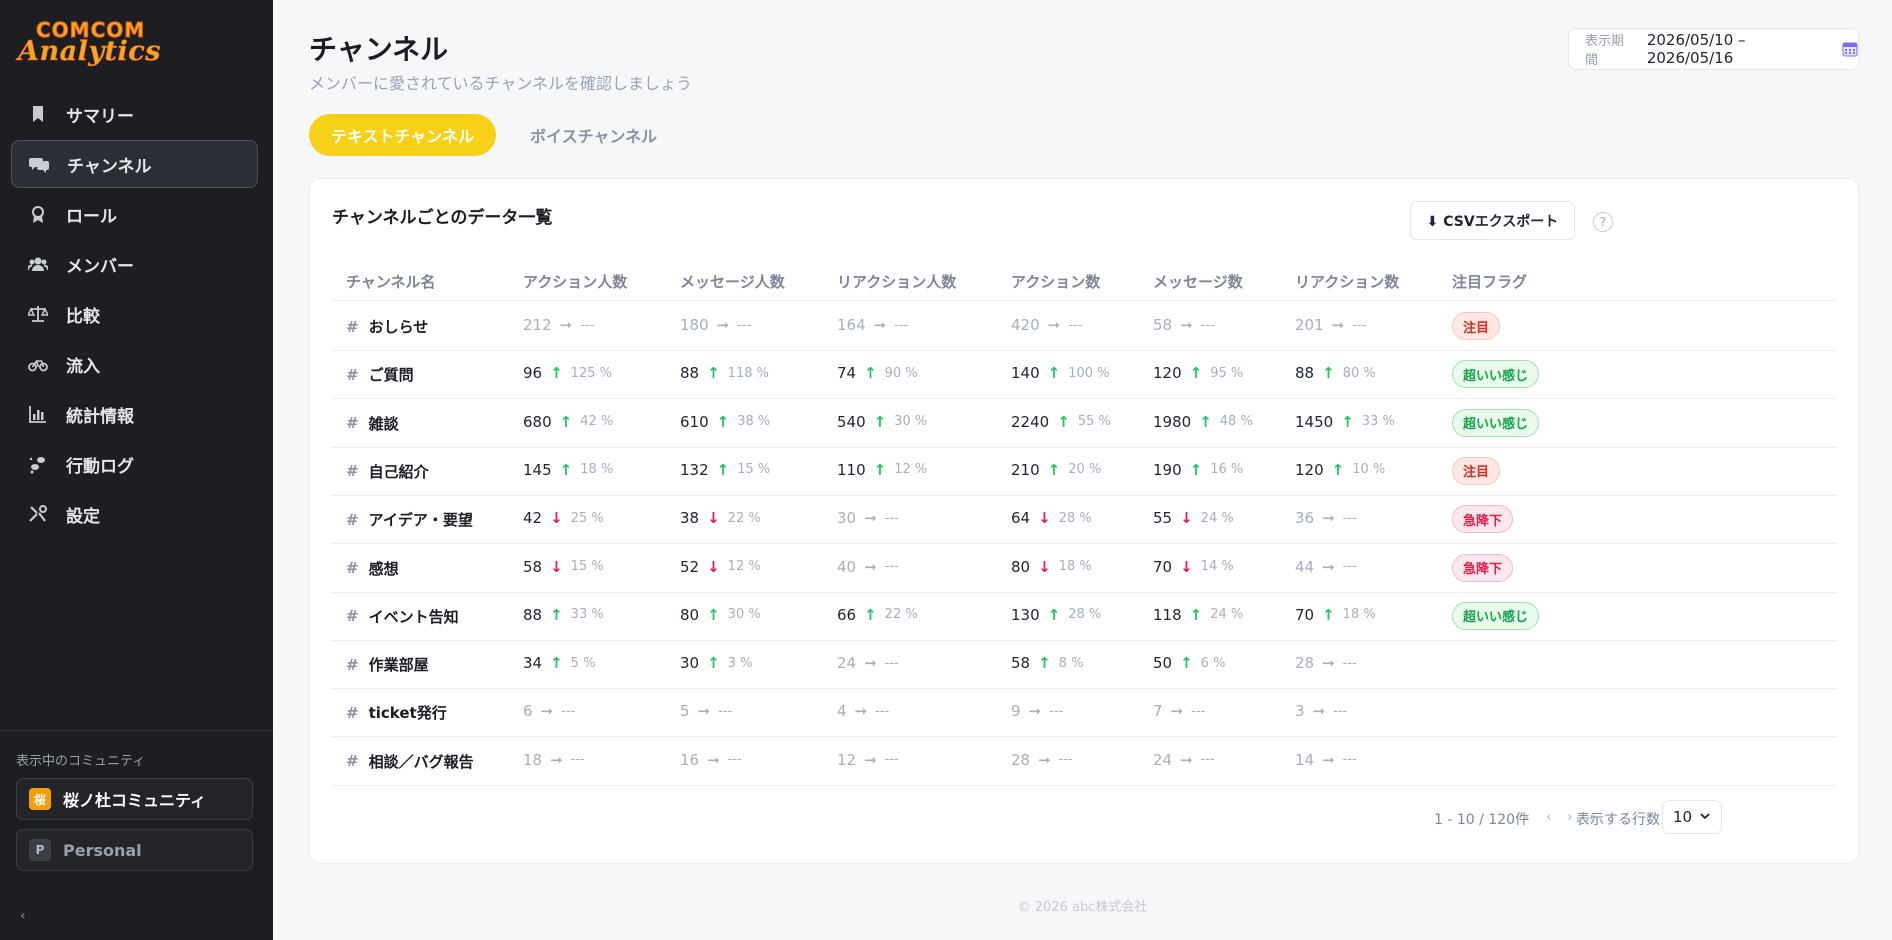 This screenshot has width=1892, height=940. I want to click on metric-cell: 1450 ↑ 33 %, so click(1345, 422).